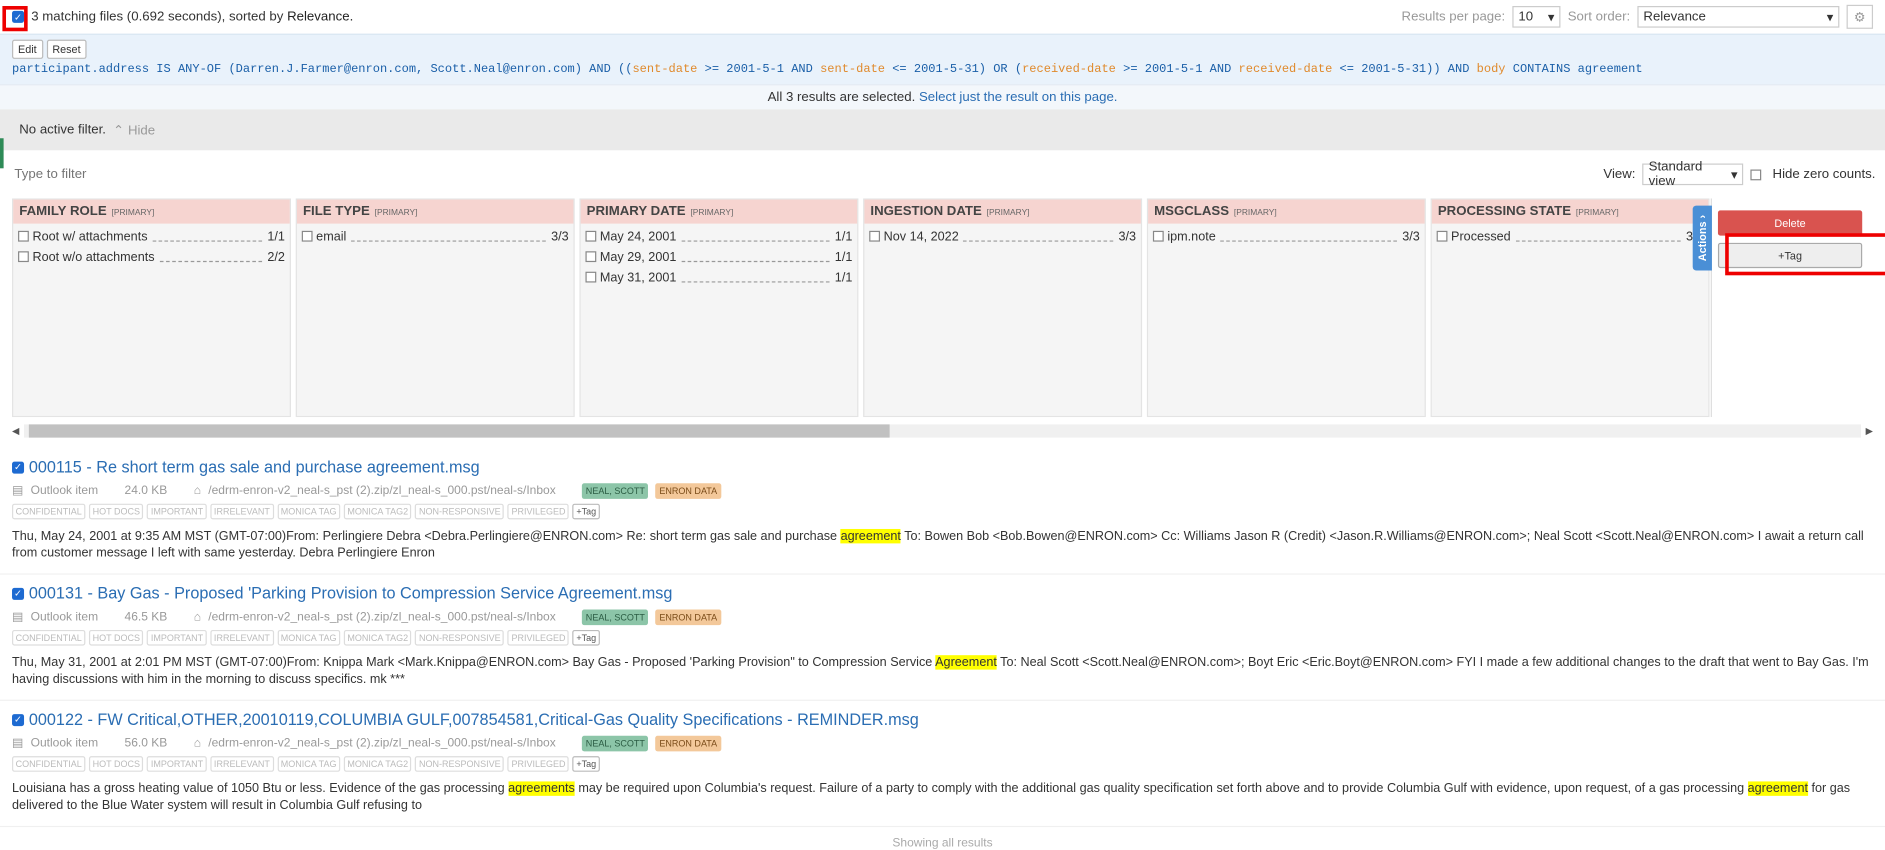 The height and width of the screenshot is (850, 1885). Describe the element at coordinates (66, 49) in the screenshot. I see `reset-query-button: Reset` at that location.